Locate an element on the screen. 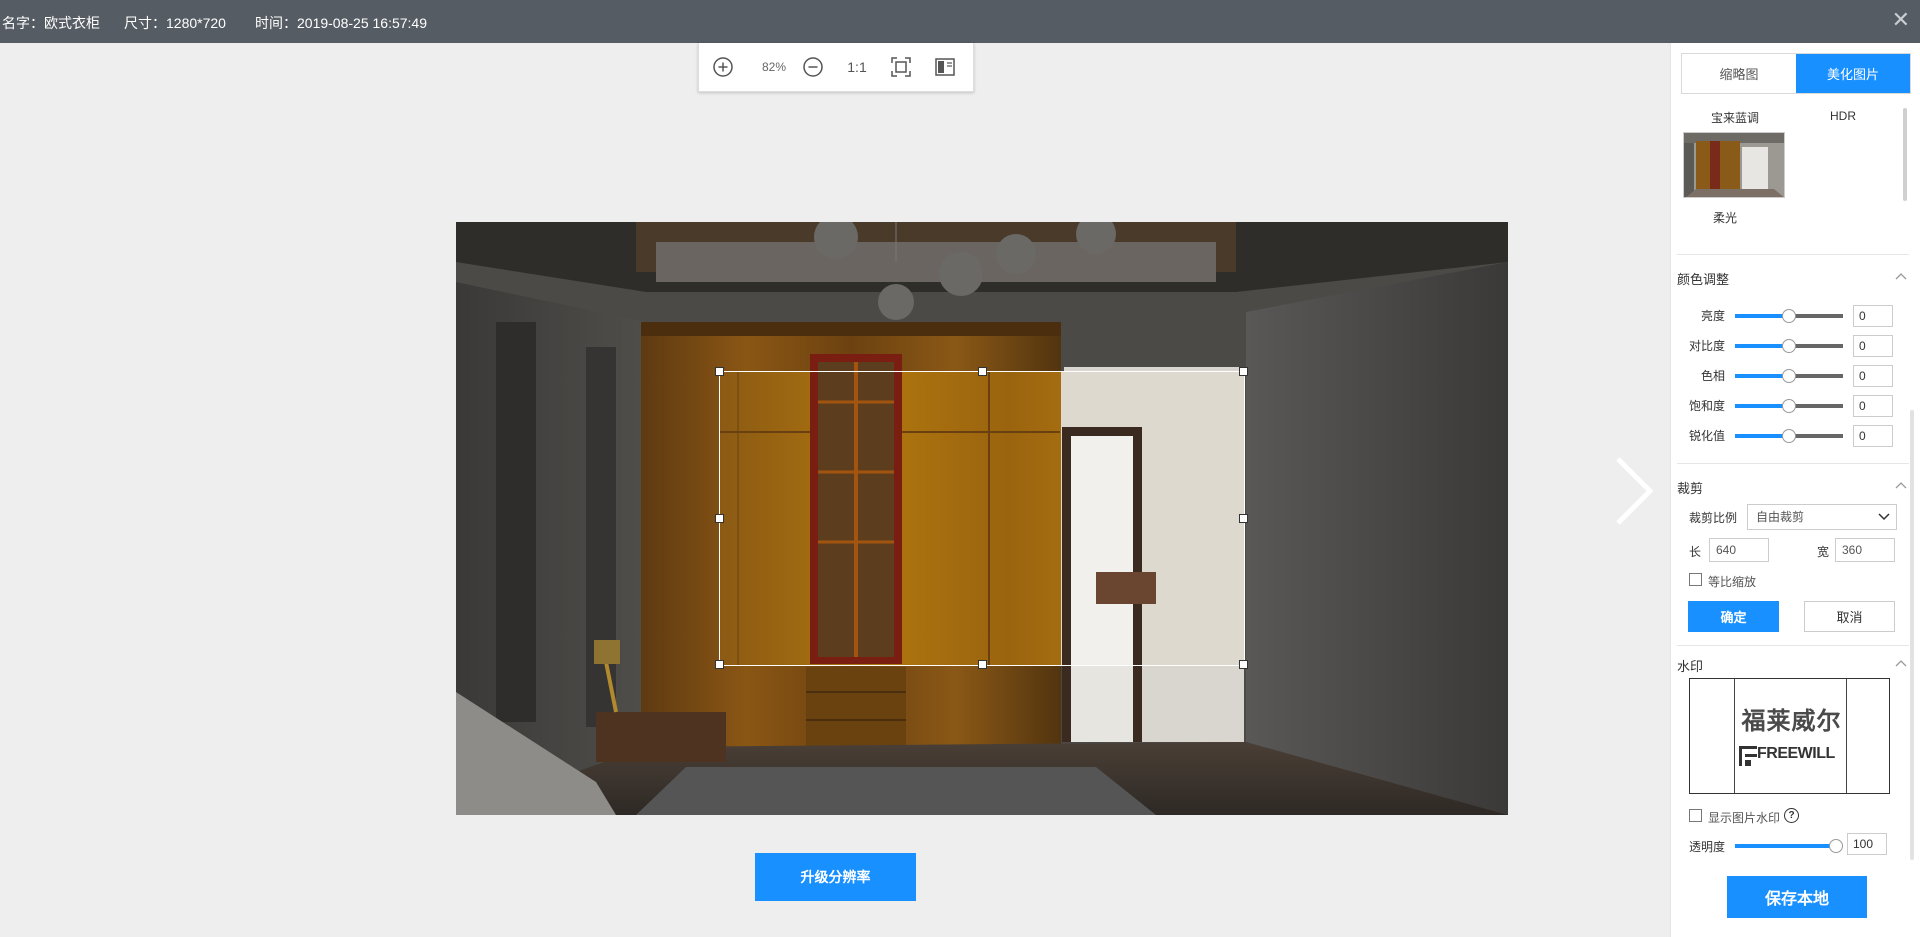 The image size is (1920, 937). sharpen-slider is located at coordinates (1789, 436).